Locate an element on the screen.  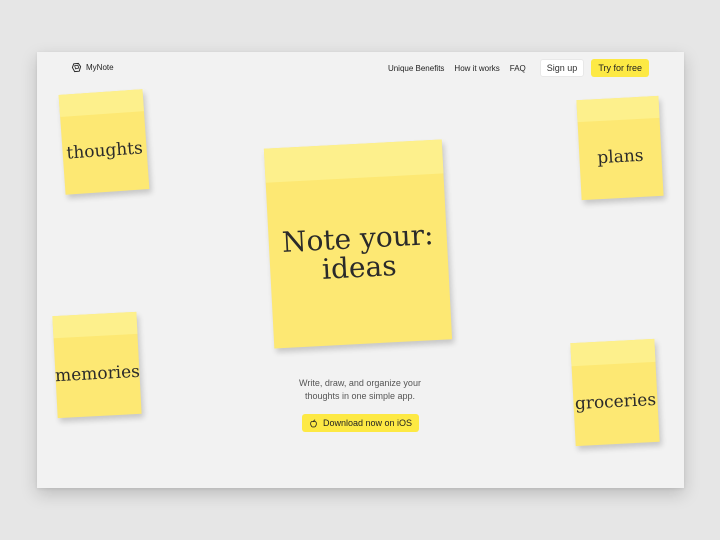
nav-link-unique-benefits: Unique Benefits is located at coordinates (416, 68).